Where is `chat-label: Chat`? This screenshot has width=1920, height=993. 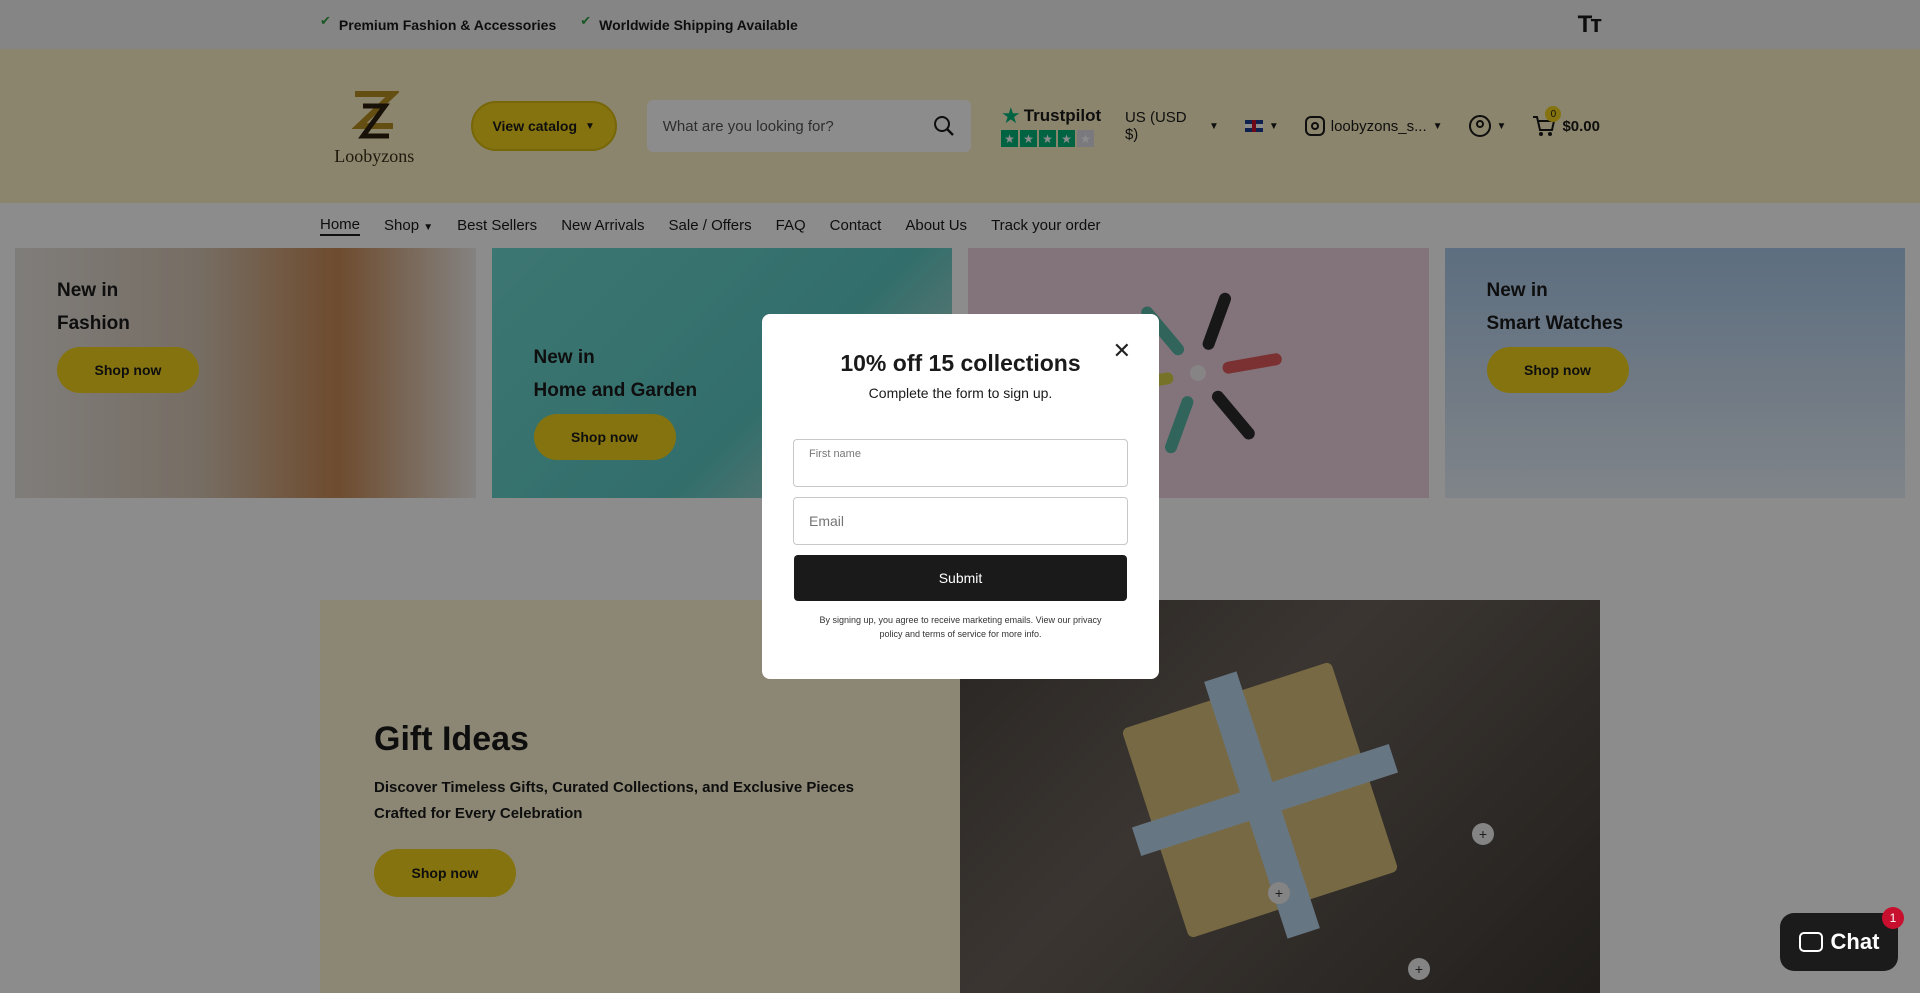 chat-label: Chat is located at coordinates (1855, 941).